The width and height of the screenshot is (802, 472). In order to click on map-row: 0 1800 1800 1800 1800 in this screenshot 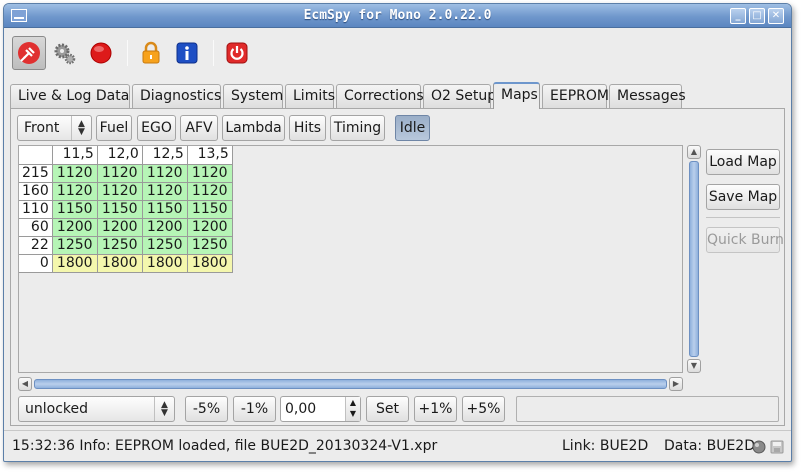, I will do `click(126, 263)`.